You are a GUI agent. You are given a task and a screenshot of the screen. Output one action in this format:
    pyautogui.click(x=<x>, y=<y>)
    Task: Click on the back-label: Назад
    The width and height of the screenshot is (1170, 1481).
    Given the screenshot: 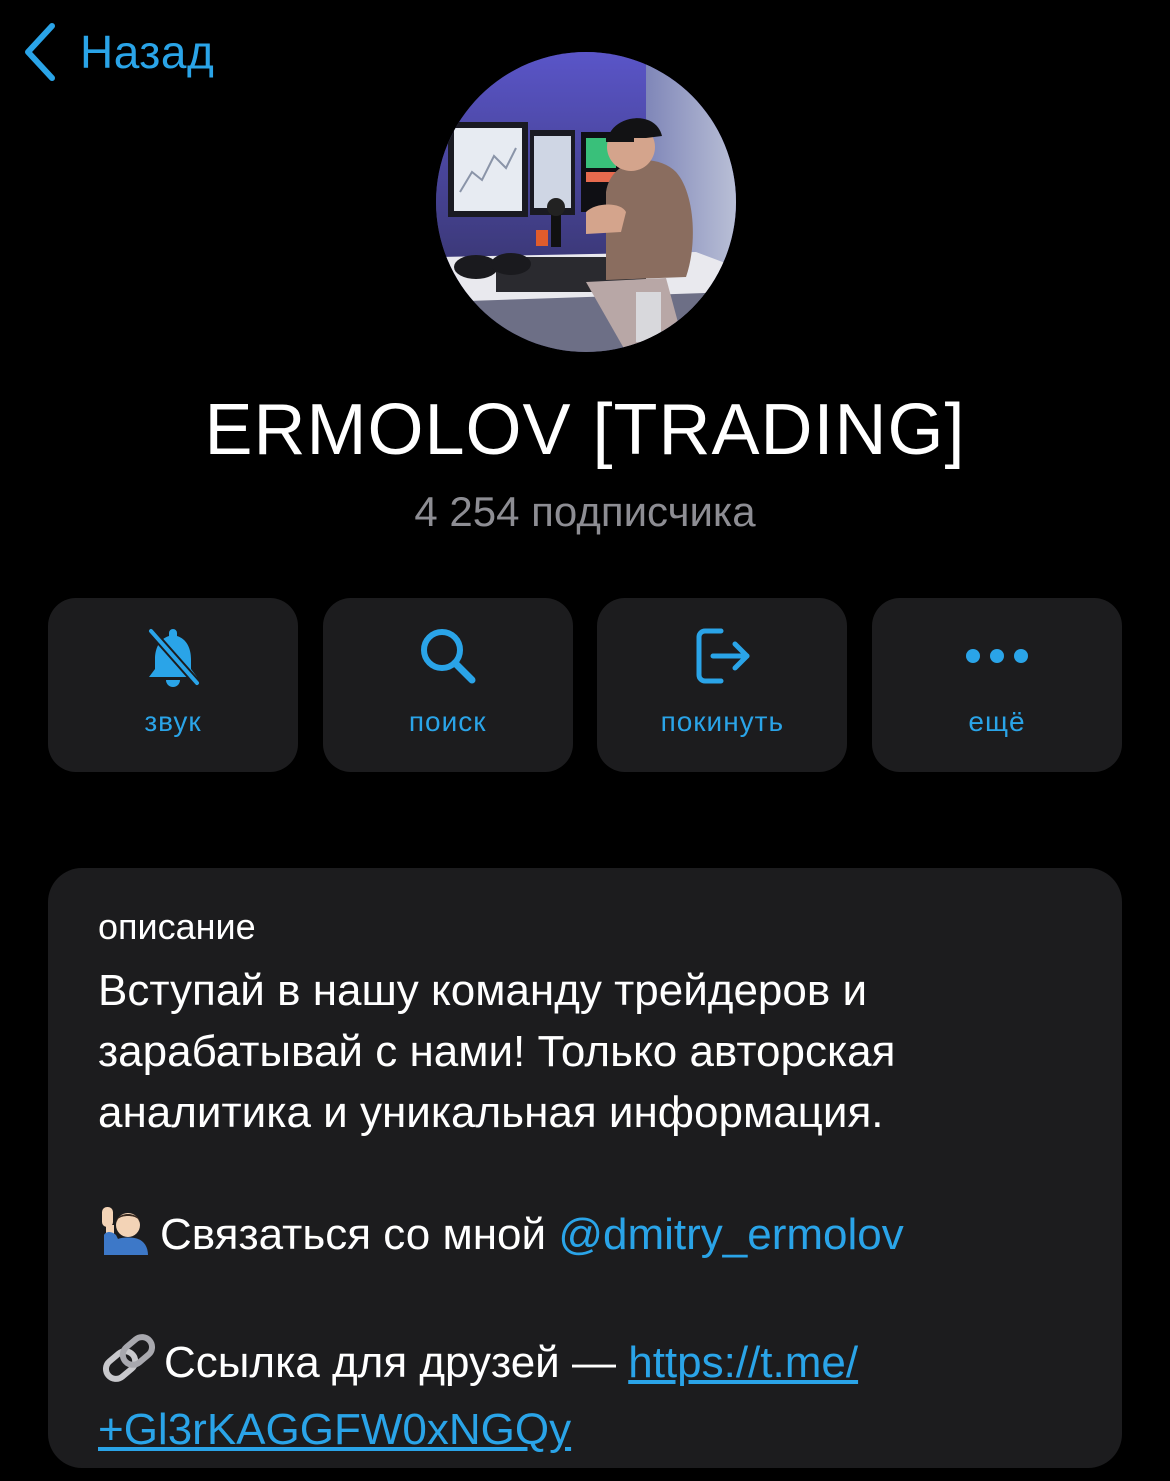 What is the action you would take?
    pyautogui.click(x=147, y=52)
    